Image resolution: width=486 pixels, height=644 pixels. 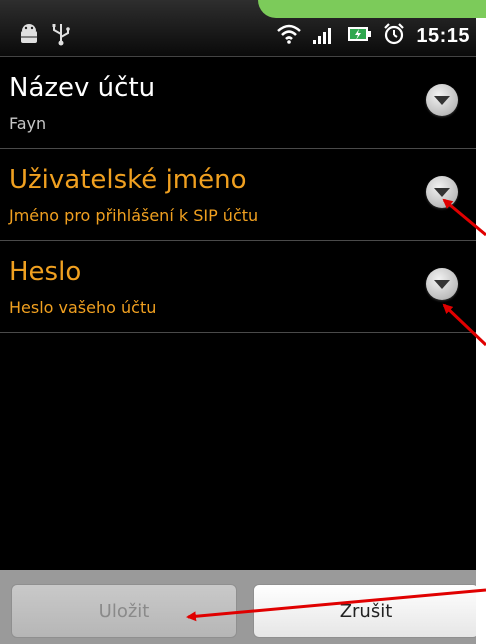 What do you see at coordinates (45, 272) in the screenshot?
I see `setting-title: Heslo` at bounding box center [45, 272].